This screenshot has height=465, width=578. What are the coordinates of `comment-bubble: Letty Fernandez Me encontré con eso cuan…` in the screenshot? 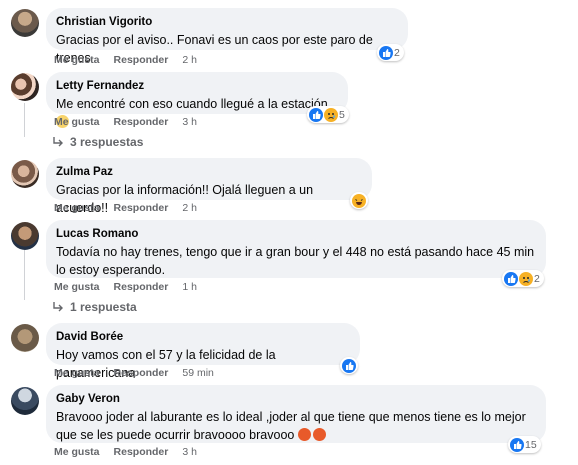 It's located at (197, 100).